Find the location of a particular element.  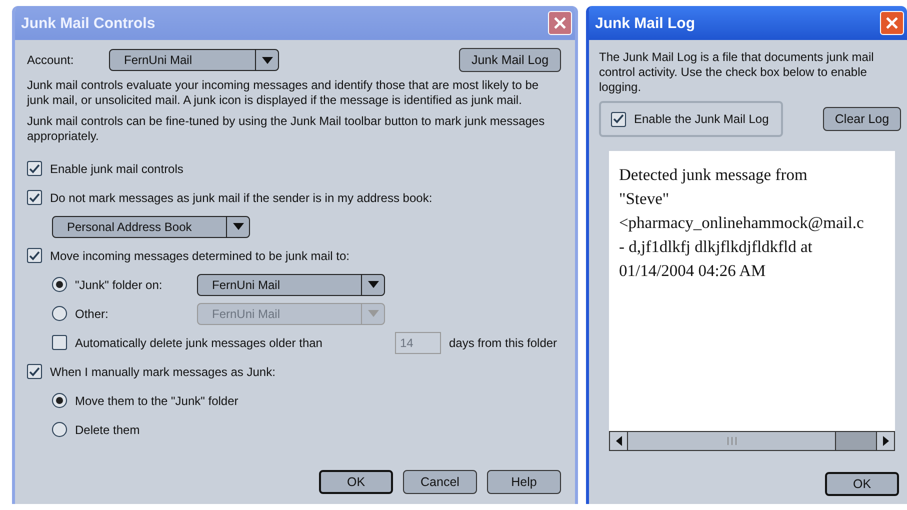

option-label: Enable the Junk Mail Log is located at coordinates (701, 119).